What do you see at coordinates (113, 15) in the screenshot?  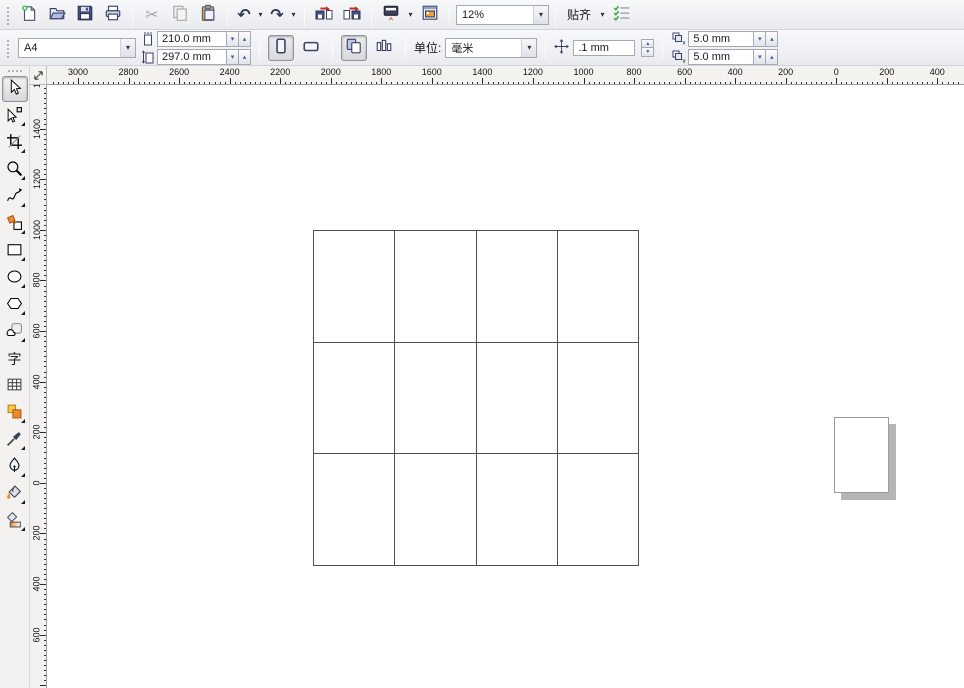 I see `print-button` at bounding box center [113, 15].